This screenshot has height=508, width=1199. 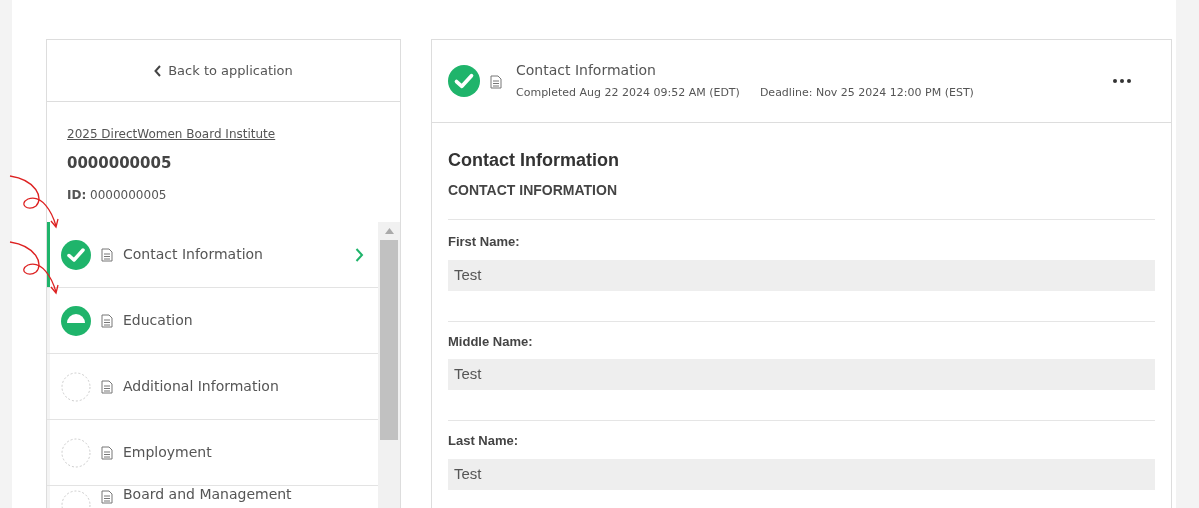 I want to click on scroll-up-icon, so click(x=389, y=231).